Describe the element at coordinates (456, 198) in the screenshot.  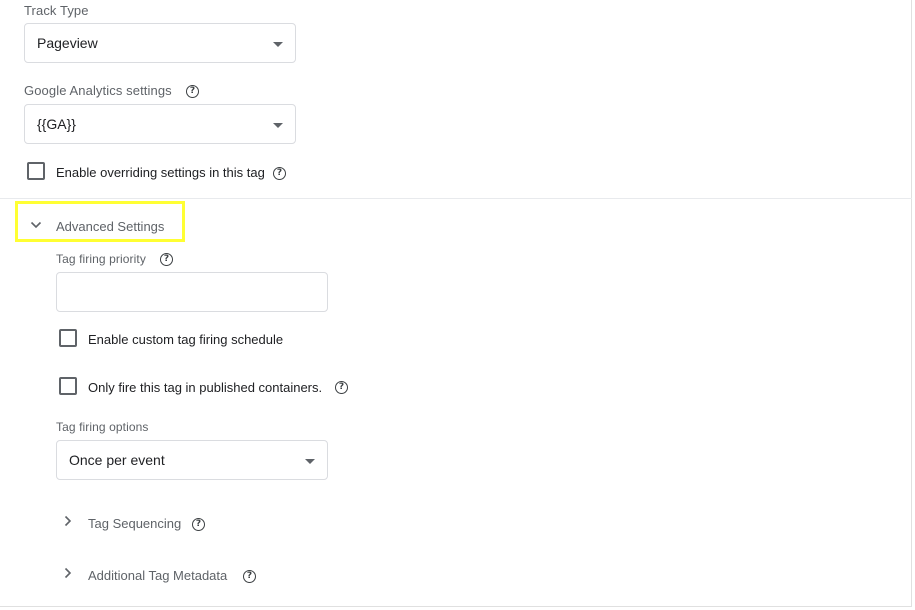
I see `section-divider` at that location.